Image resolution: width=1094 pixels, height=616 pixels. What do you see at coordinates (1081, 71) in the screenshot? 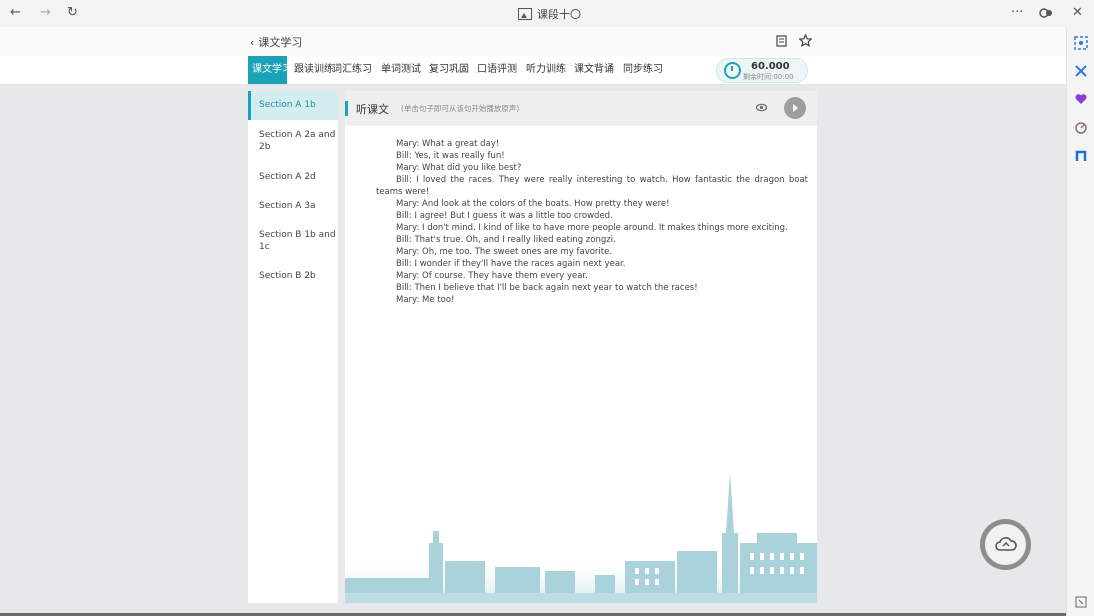
I see `translate-icon` at bounding box center [1081, 71].